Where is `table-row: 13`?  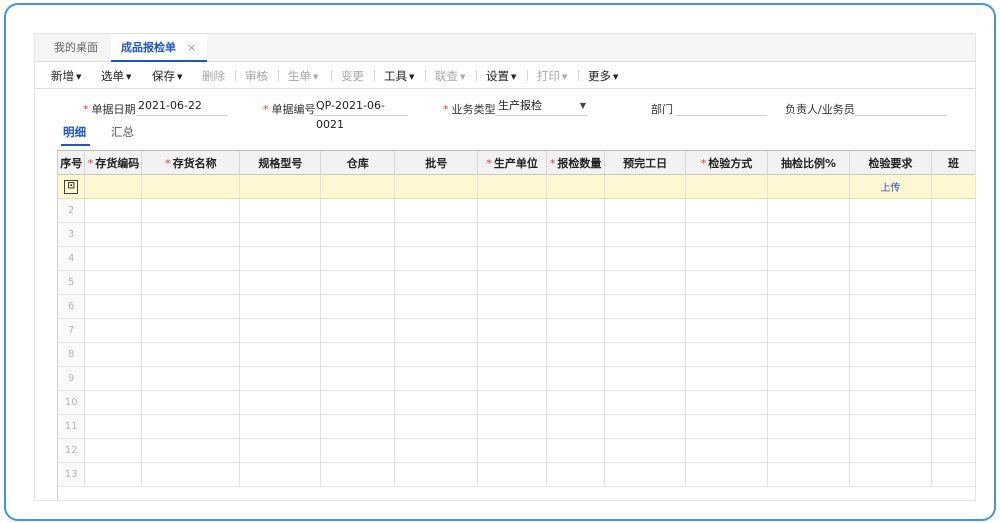 table-row: 13 is located at coordinates (516, 474).